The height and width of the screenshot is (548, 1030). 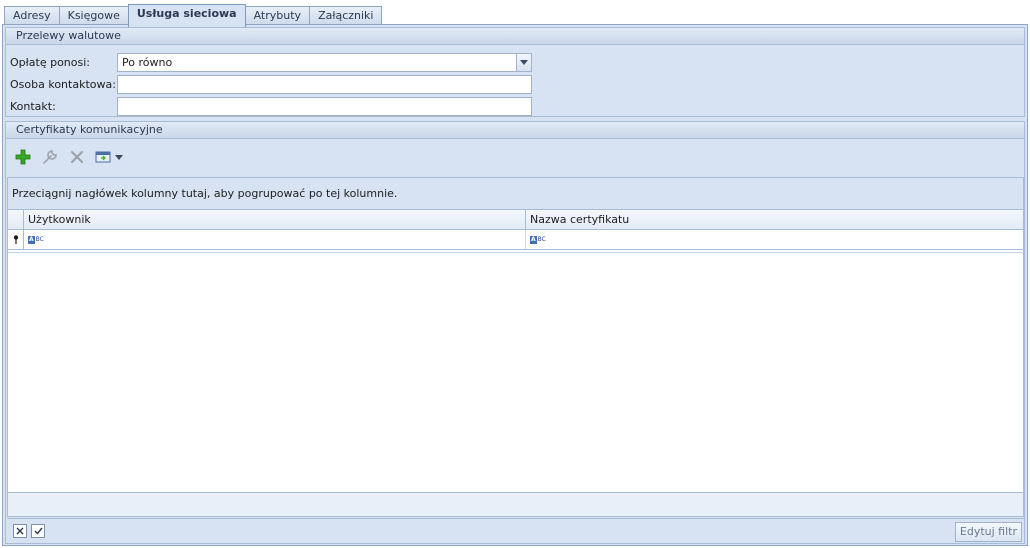 I want to click on transfers-group-title: Przelewy walutowe, so click(x=515, y=36).